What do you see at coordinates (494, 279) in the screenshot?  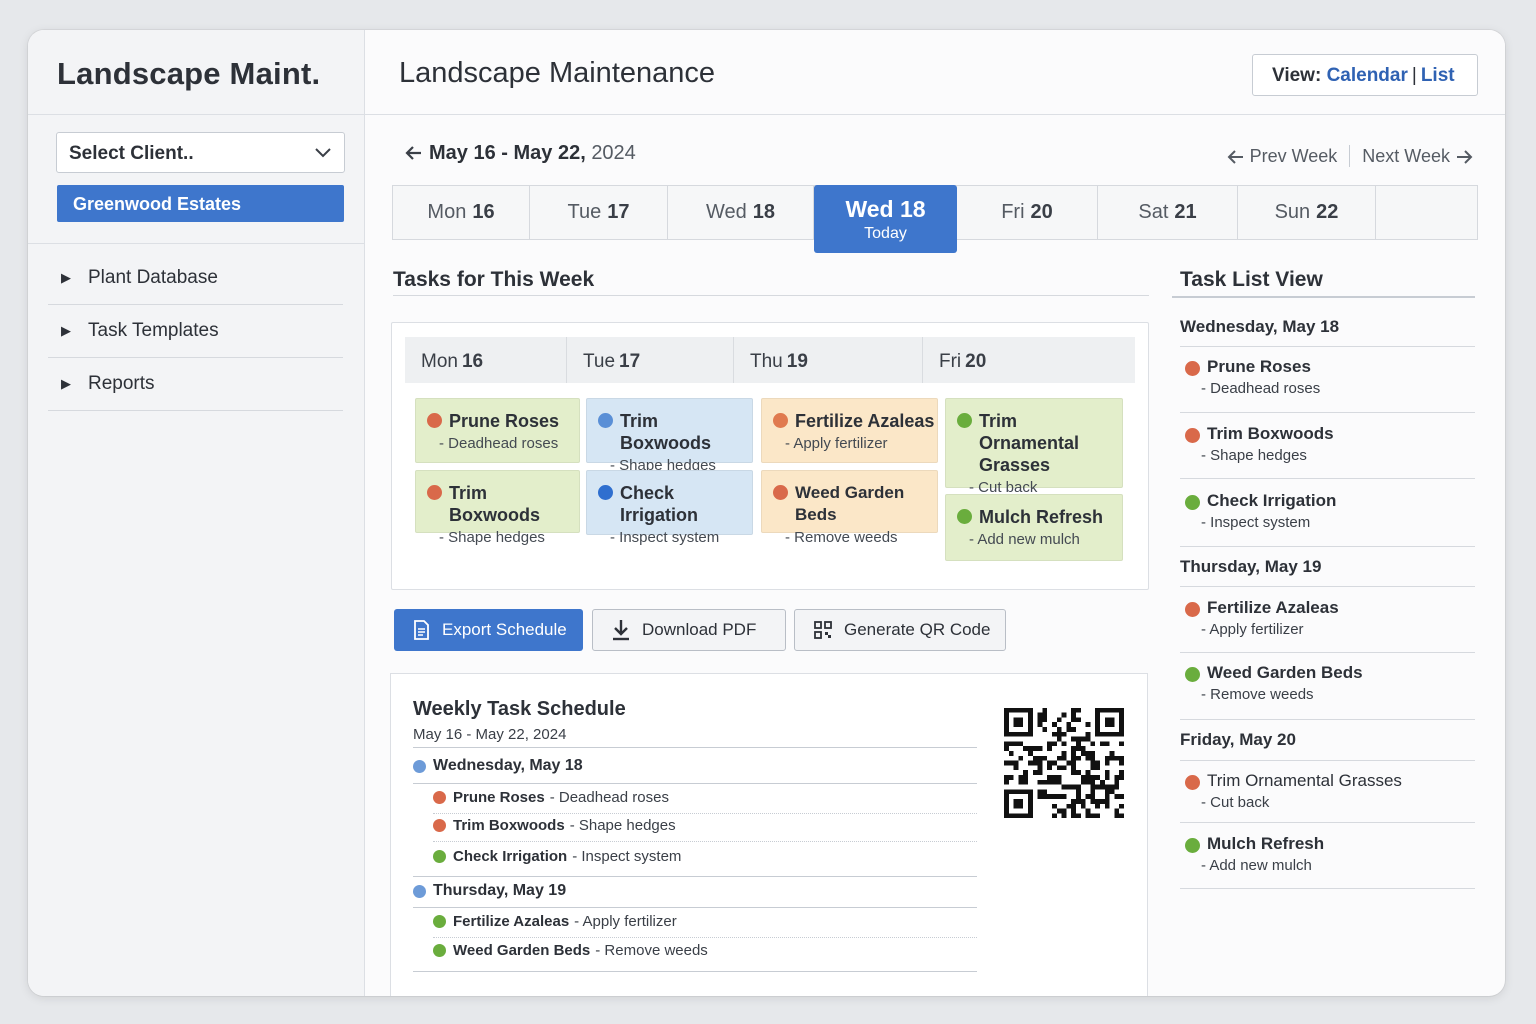 I see `tasks-heading: Tasks for This Week` at bounding box center [494, 279].